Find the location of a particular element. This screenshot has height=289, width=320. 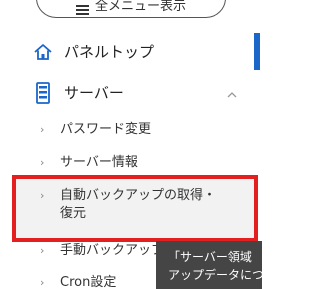

submenu-item-auto-backup: › 自動バックアップの取得・ 復元 is located at coordinates (131, 205).